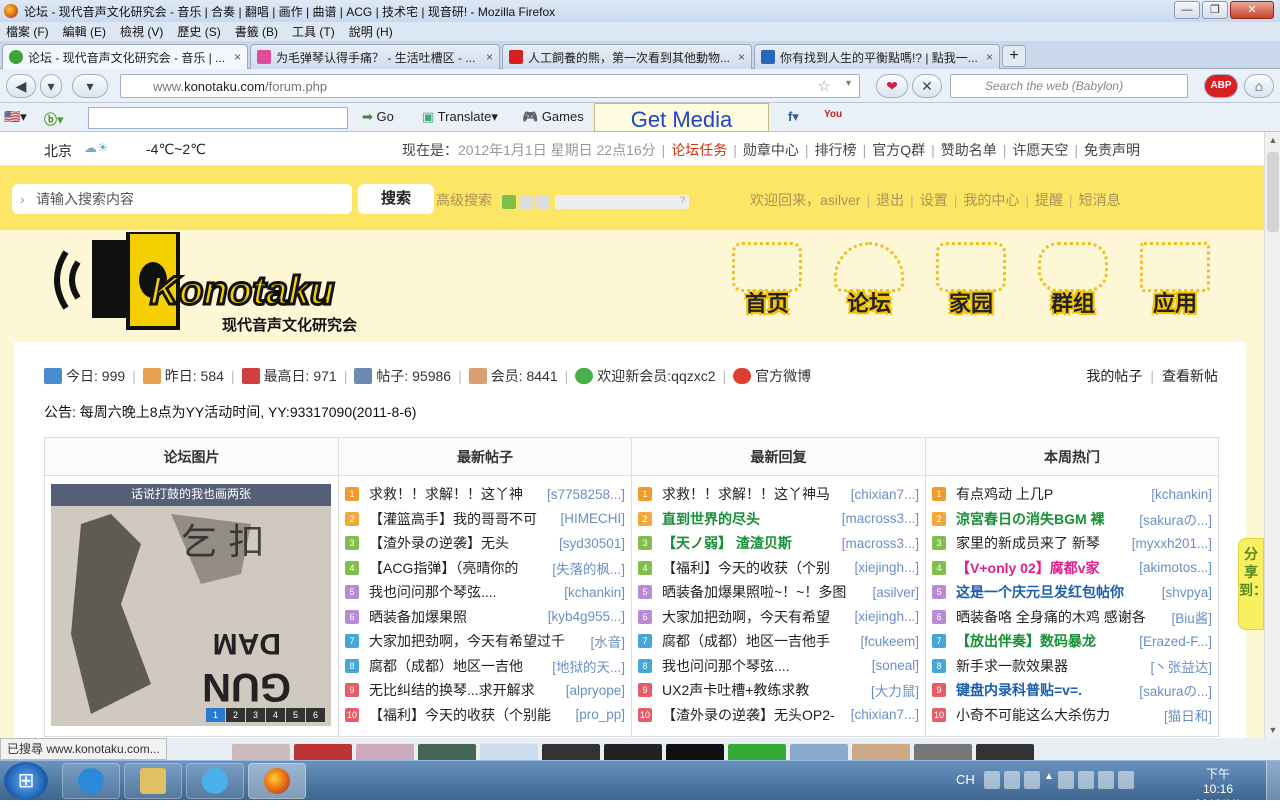 The image size is (1280, 812). I want to click on identity-button: ▾, so click(90, 86).